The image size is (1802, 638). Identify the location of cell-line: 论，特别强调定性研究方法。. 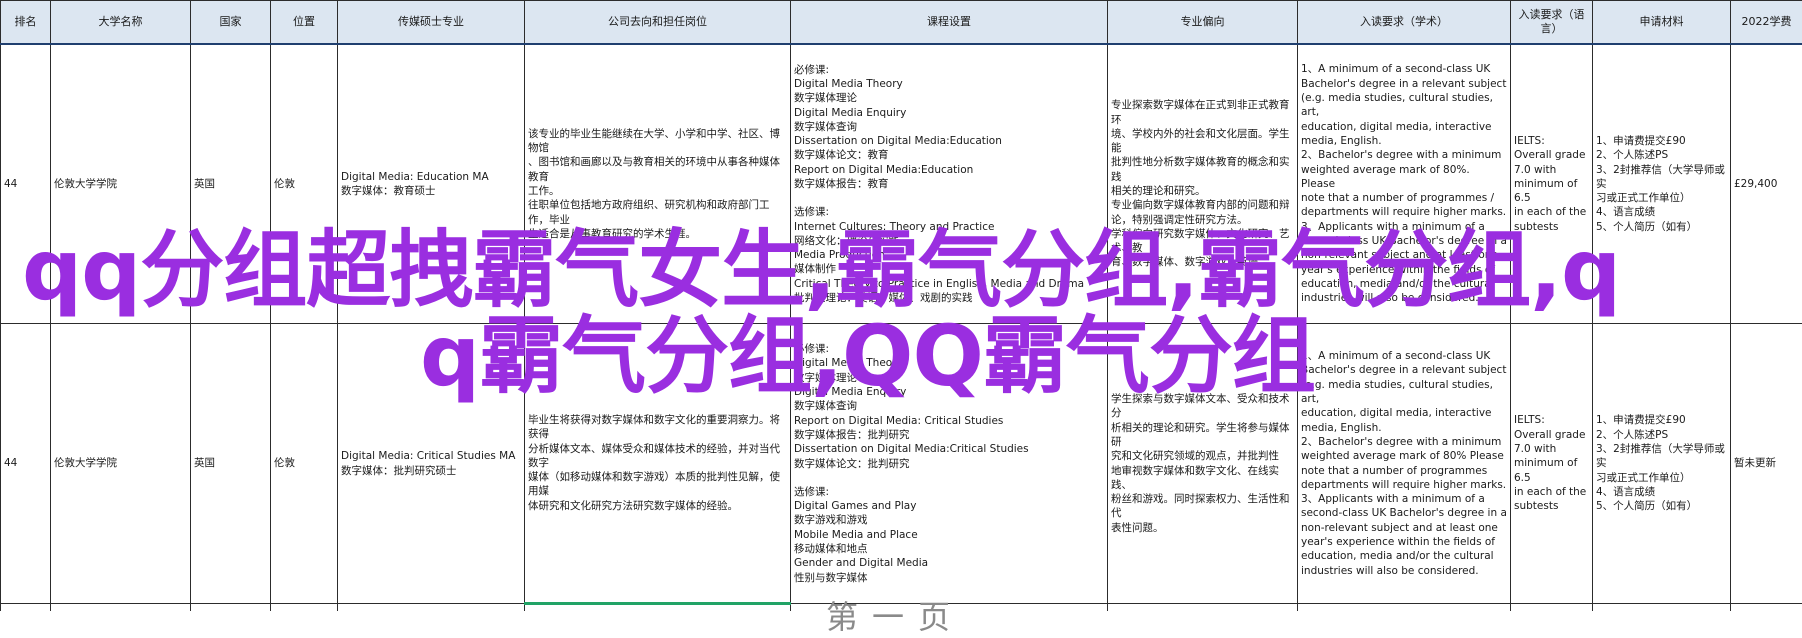
(1202, 220).